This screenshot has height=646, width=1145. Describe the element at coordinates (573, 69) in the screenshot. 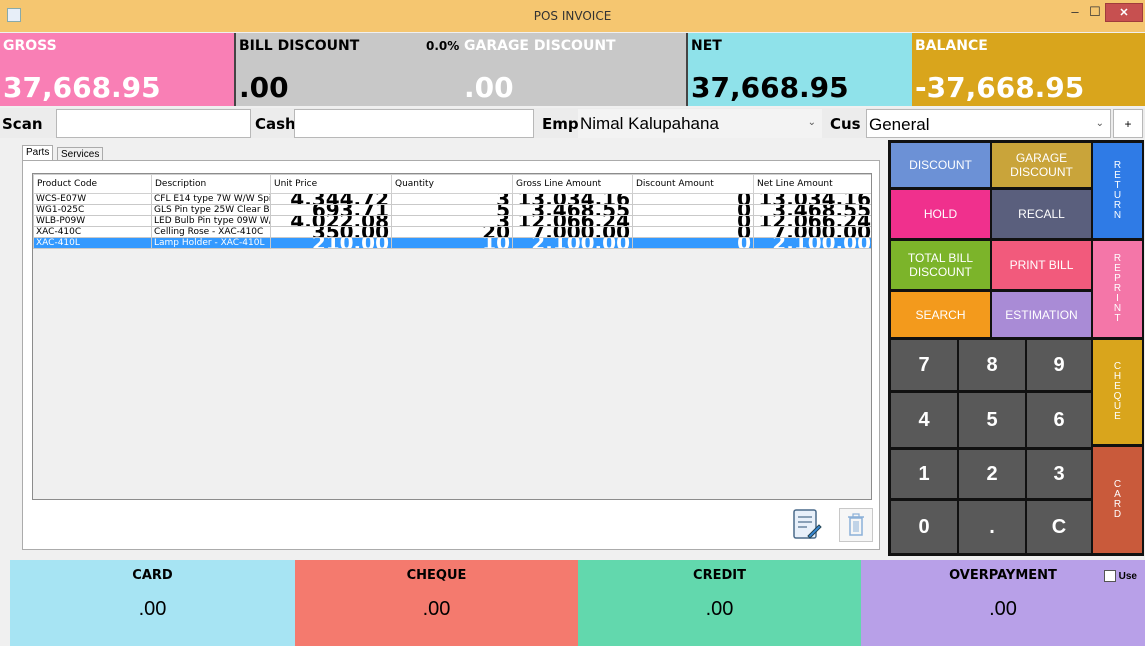

I see `garage-discount-tile: GARAGE DISCOUNT .00` at that location.